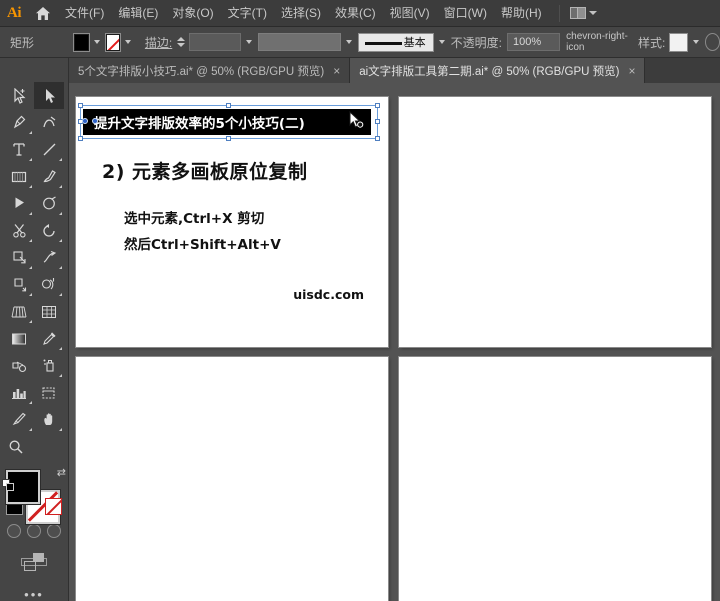 This screenshot has width=720, height=601. I want to click on selection-handle-mr, so click(377, 121).